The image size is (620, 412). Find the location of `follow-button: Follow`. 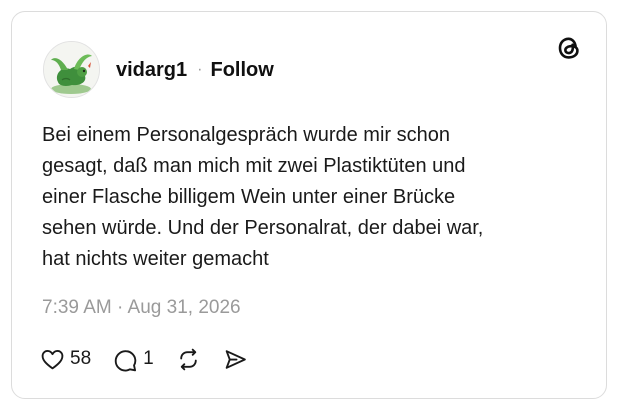

follow-button: Follow is located at coordinates (241, 70).